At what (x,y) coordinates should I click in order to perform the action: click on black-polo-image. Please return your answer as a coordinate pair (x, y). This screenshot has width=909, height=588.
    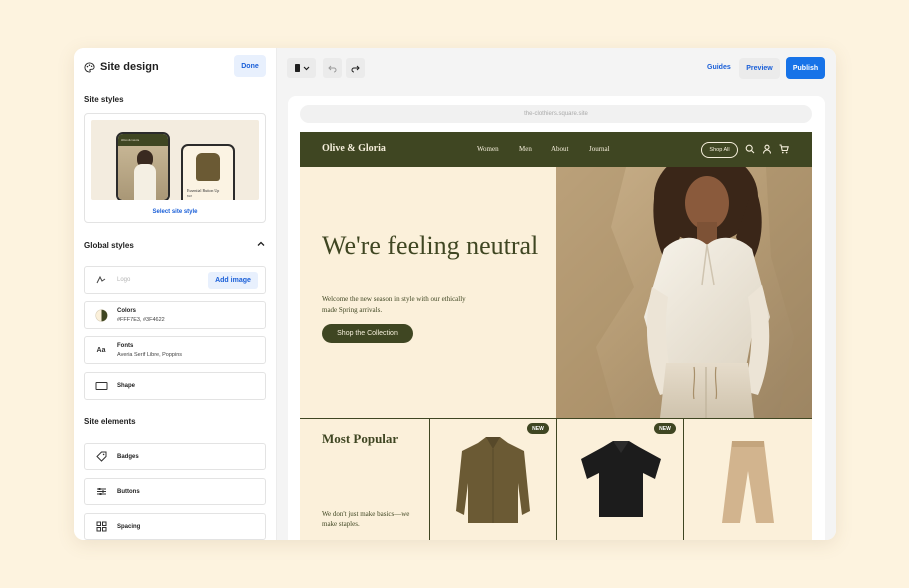
    Looking at the image, I should click on (621, 479).